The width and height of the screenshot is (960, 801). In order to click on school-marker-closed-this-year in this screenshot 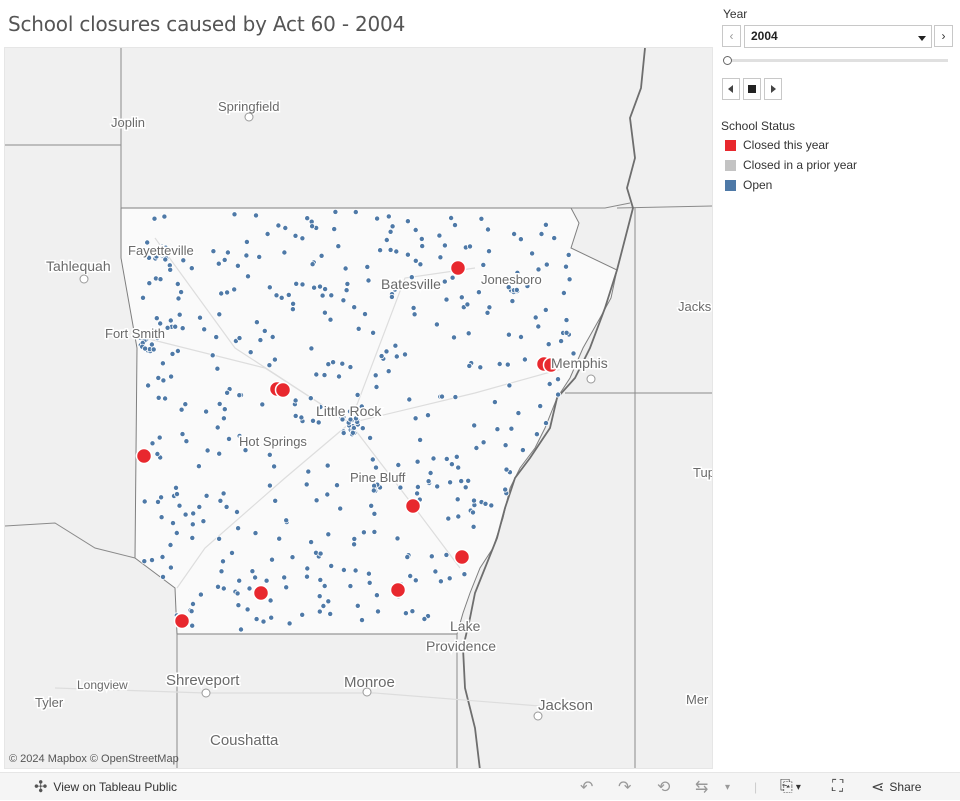, I will do `click(458, 268)`.